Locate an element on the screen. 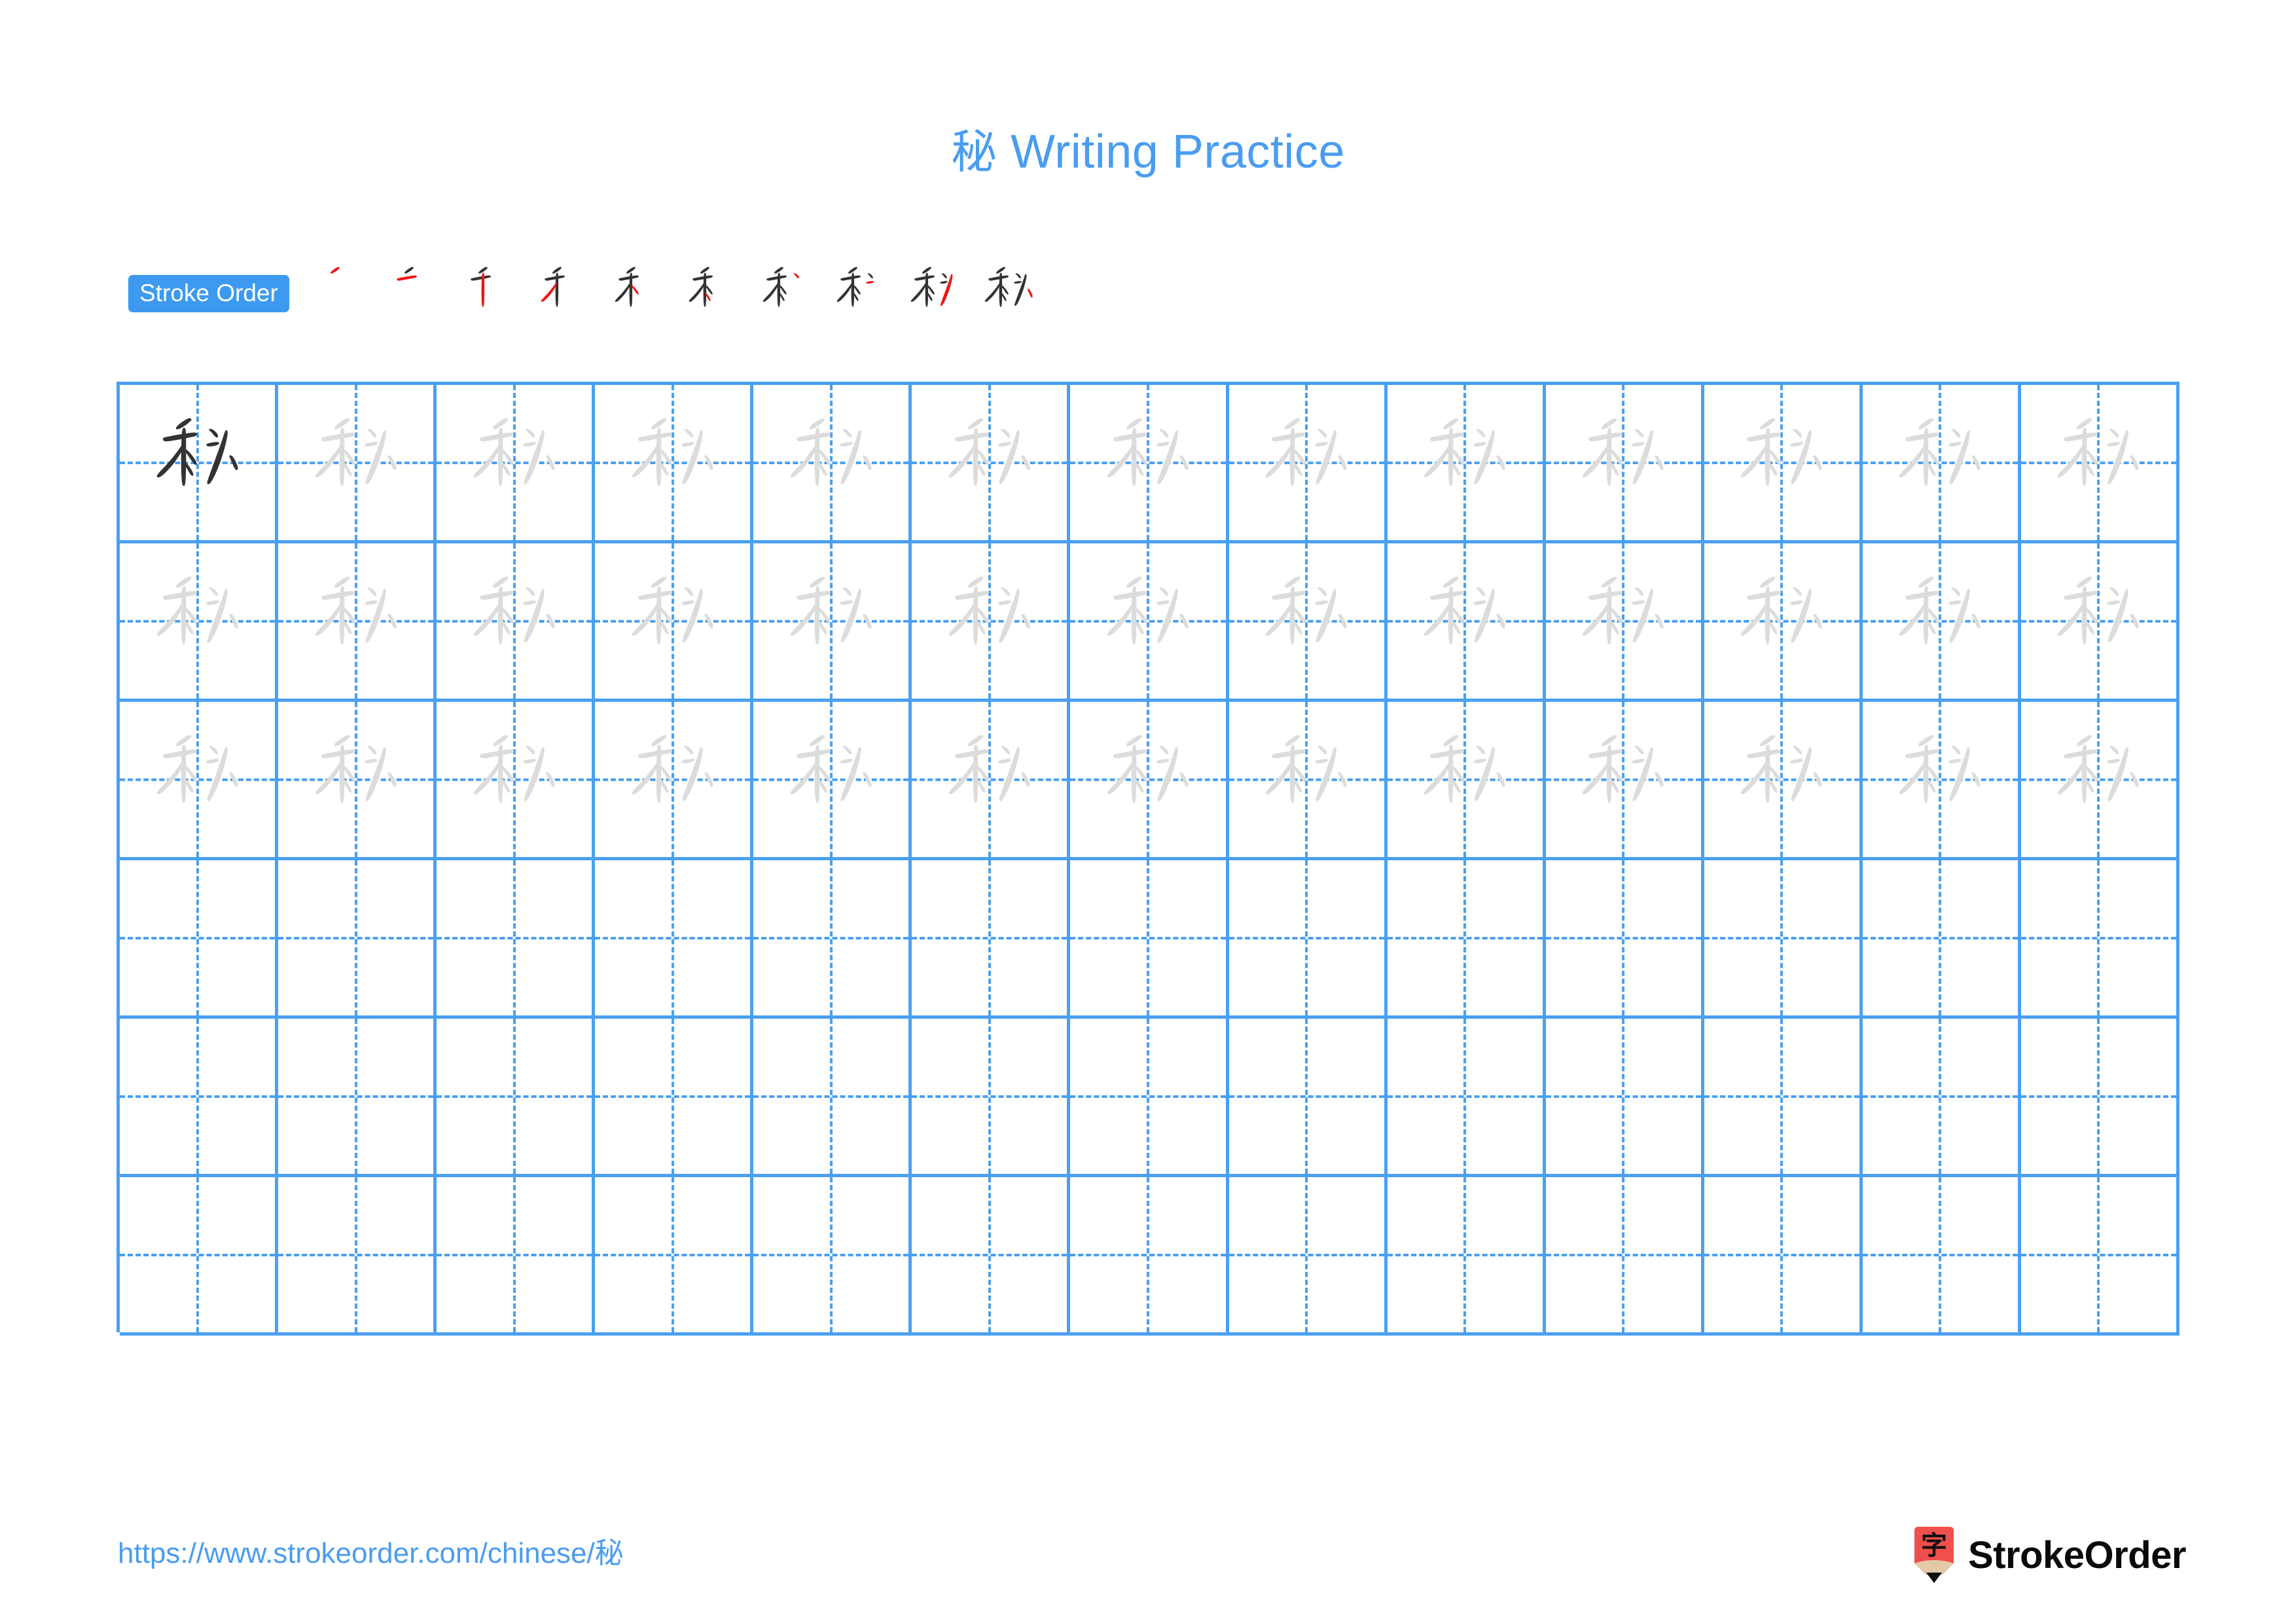  brand-logo: 字 StrokeOrder is located at coordinates (2049, 1555).